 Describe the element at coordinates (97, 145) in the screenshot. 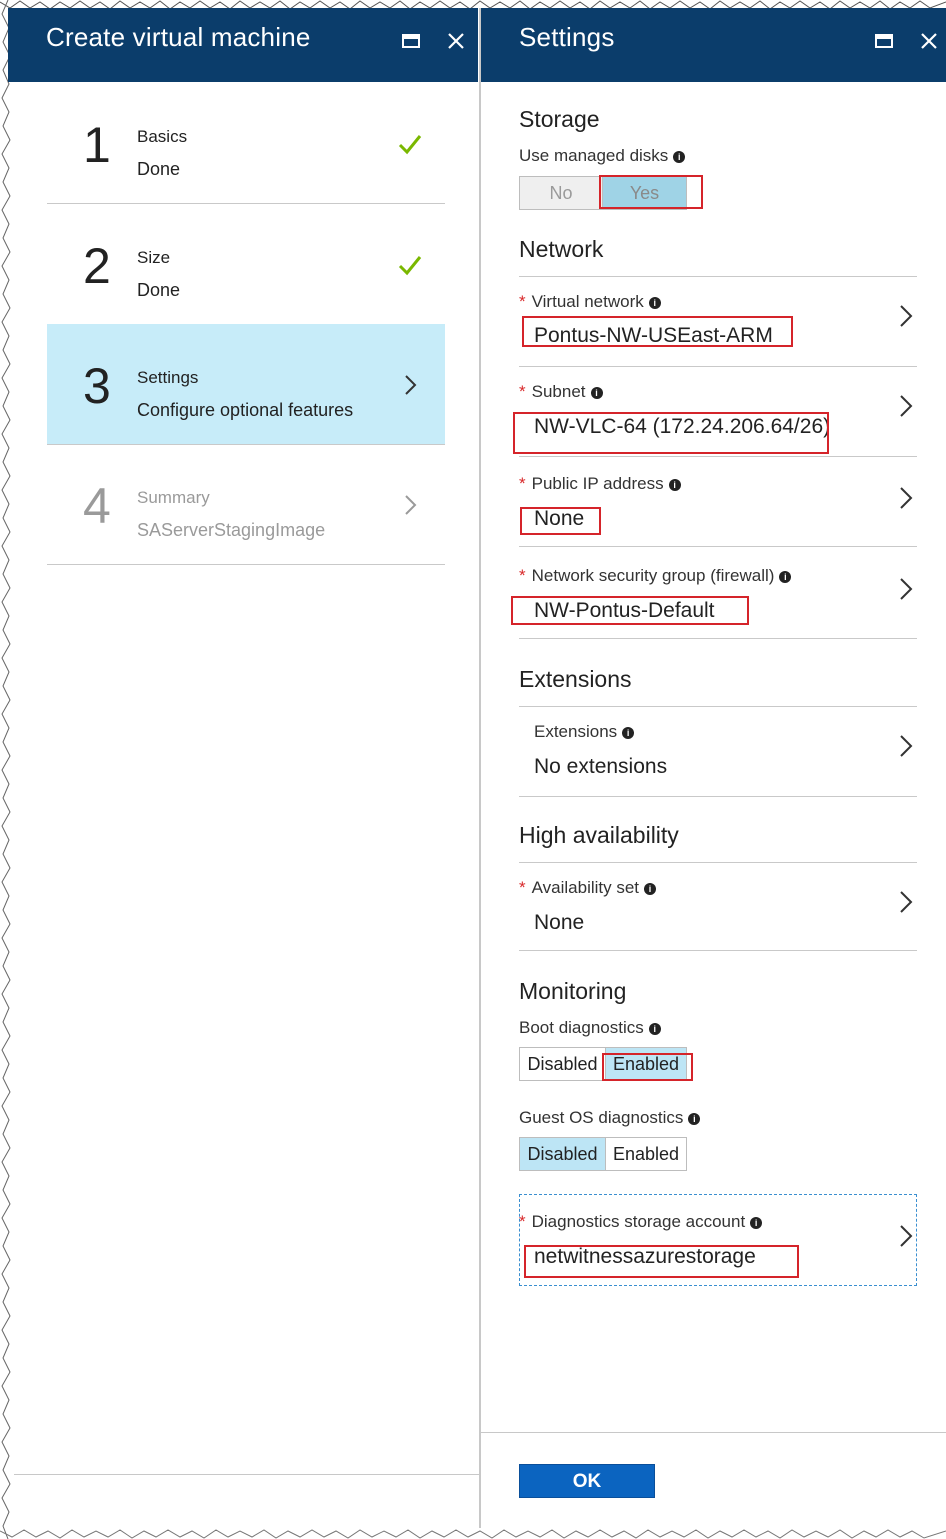

I see `step-number: 1` at that location.